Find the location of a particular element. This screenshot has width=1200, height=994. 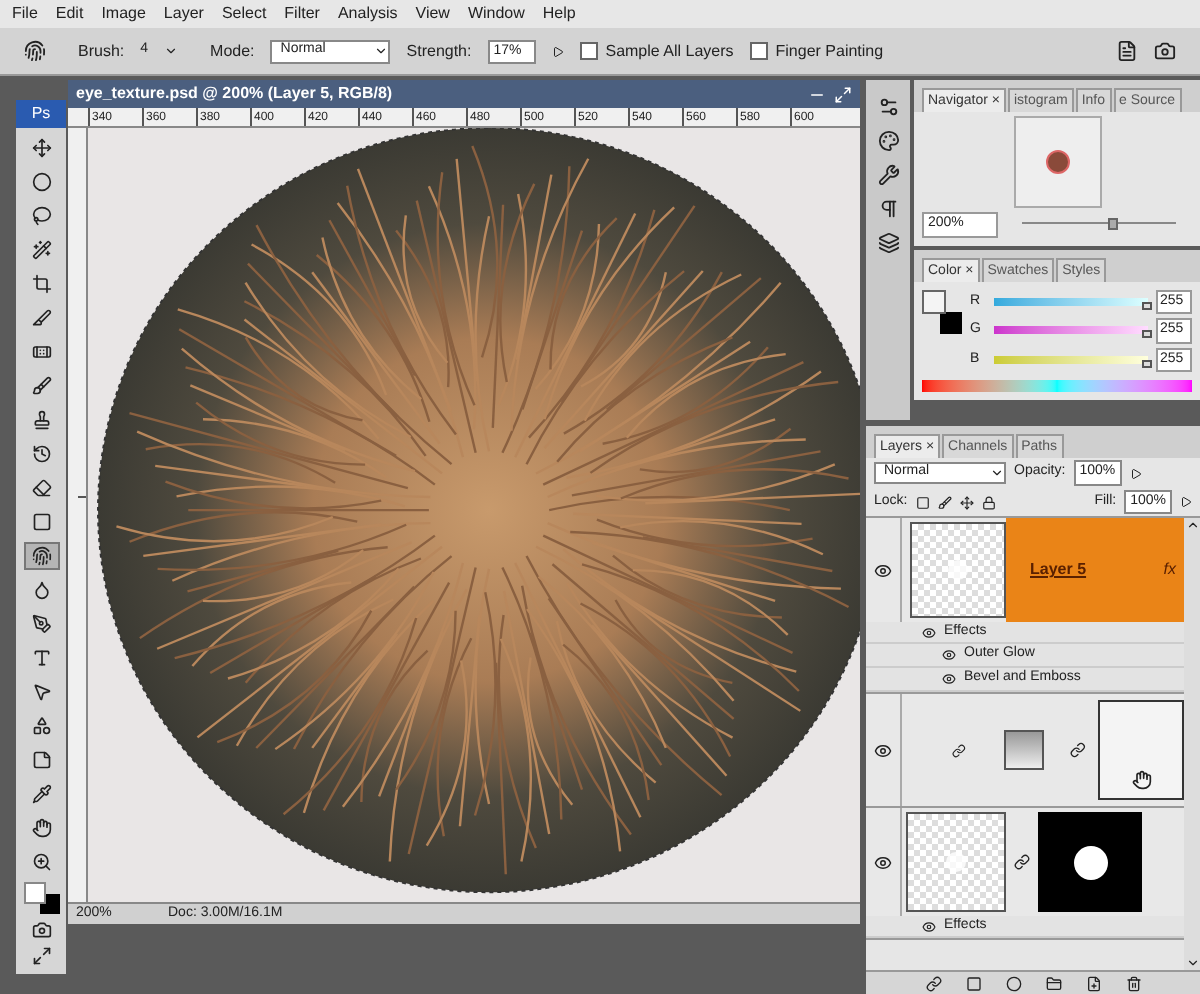

color-spectrum is located at coordinates (1057, 386).